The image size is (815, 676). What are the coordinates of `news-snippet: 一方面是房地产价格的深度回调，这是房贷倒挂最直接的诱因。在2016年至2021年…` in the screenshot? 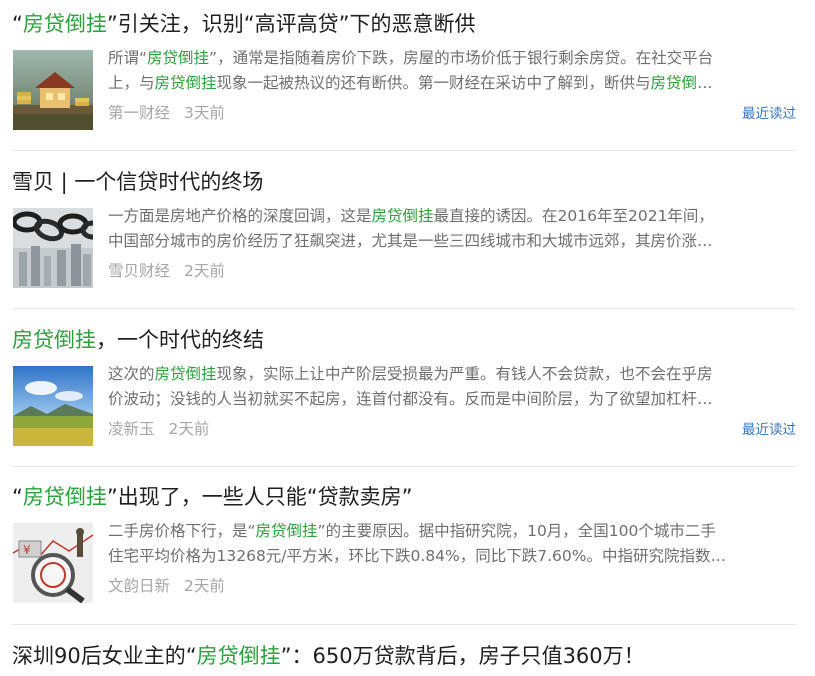 It's located at (452, 229).